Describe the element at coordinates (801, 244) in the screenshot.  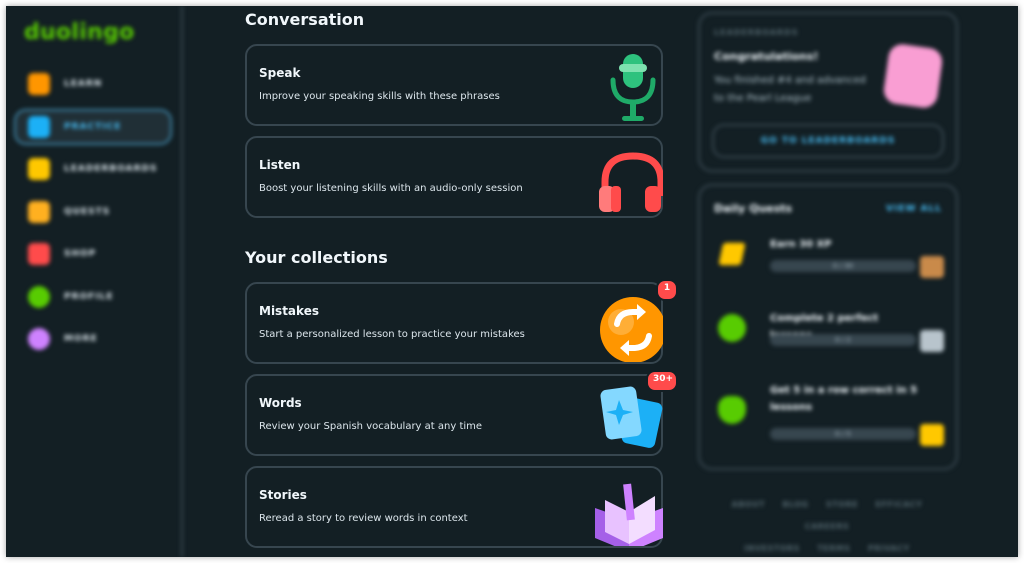
I see `quest-label: Earn 30 XP` at that location.